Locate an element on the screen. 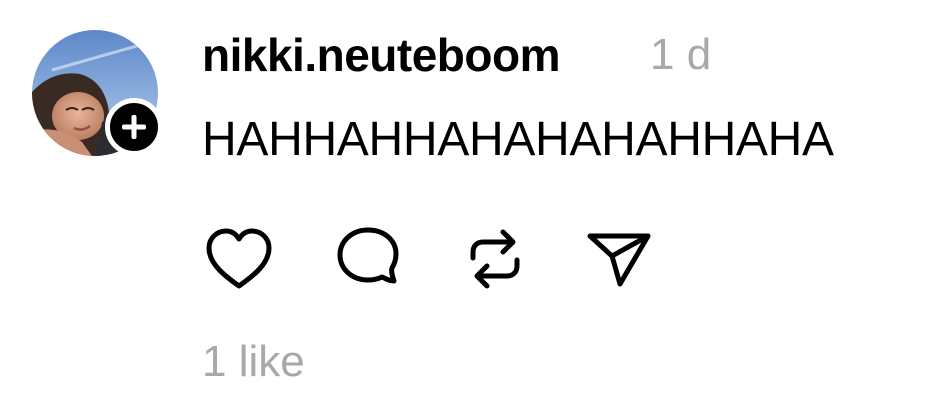  follow-button is located at coordinates (134, 127).